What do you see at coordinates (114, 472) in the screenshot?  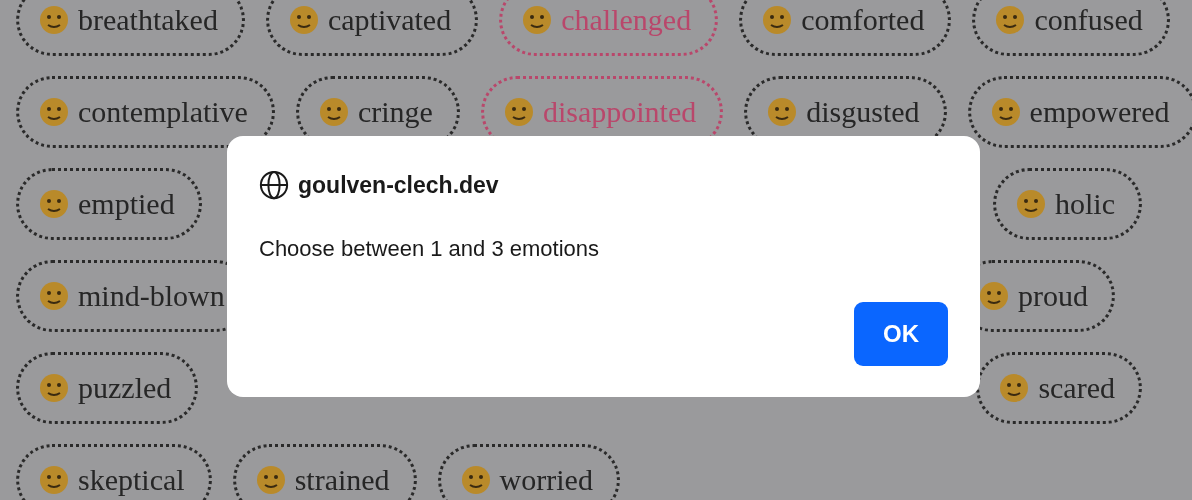 I see `emotion-chip: skeptical` at bounding box center [114, 472].